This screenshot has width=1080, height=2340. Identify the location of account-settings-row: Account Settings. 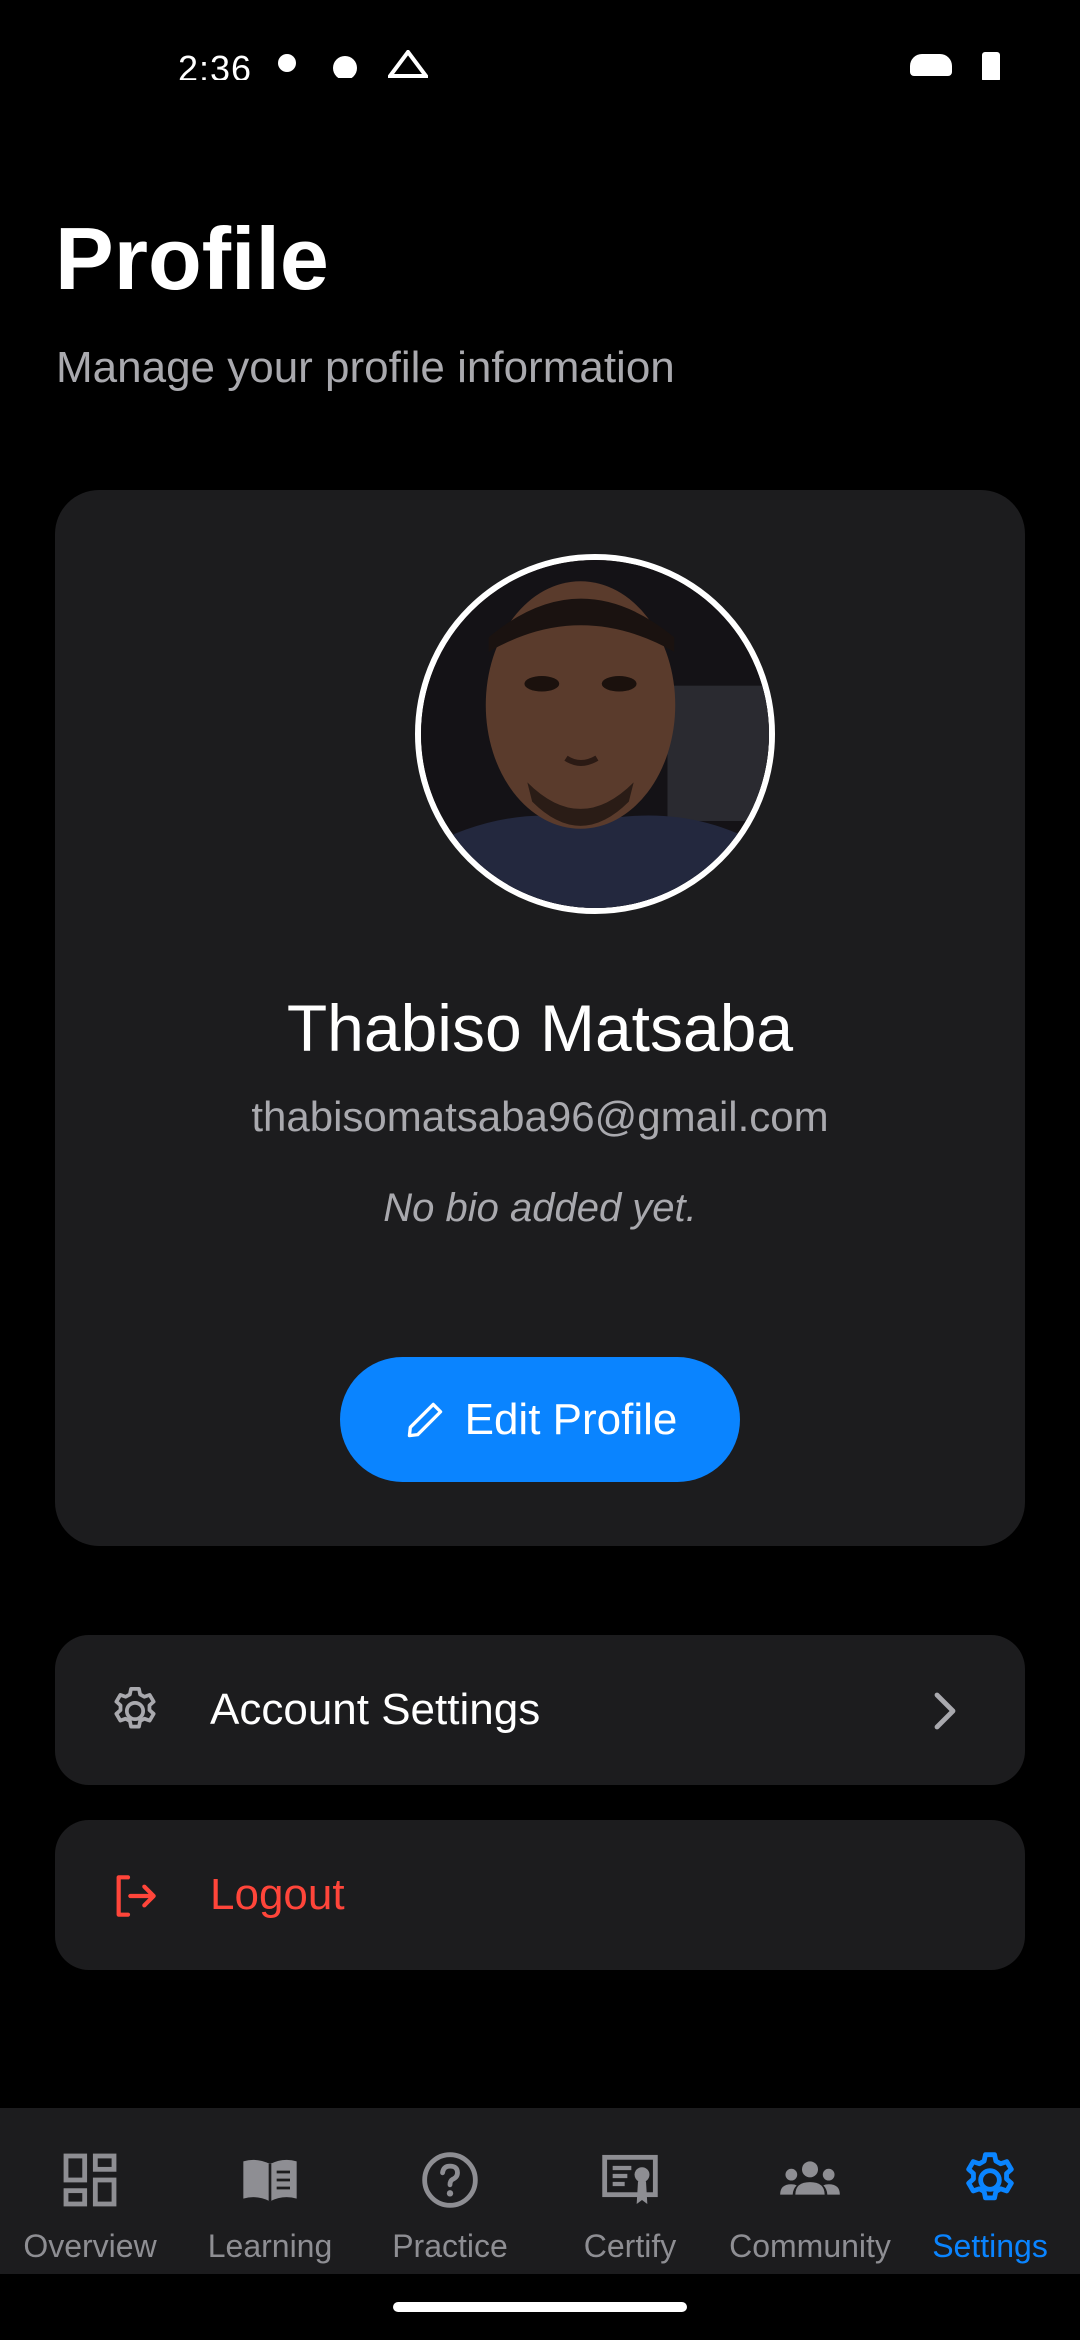
(540, 1710).